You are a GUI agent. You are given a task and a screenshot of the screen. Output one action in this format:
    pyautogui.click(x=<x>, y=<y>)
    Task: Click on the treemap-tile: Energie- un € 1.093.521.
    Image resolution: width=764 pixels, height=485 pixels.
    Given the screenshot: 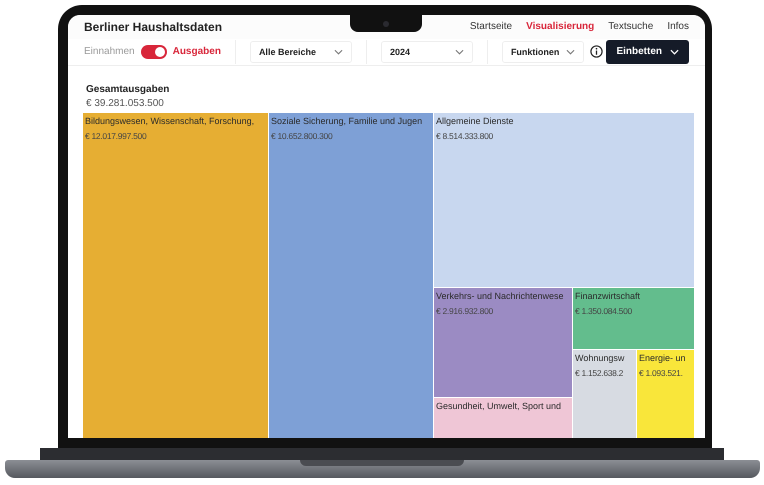 What is the action you would take?
    pyautogui.click(x=665, y=394)
    